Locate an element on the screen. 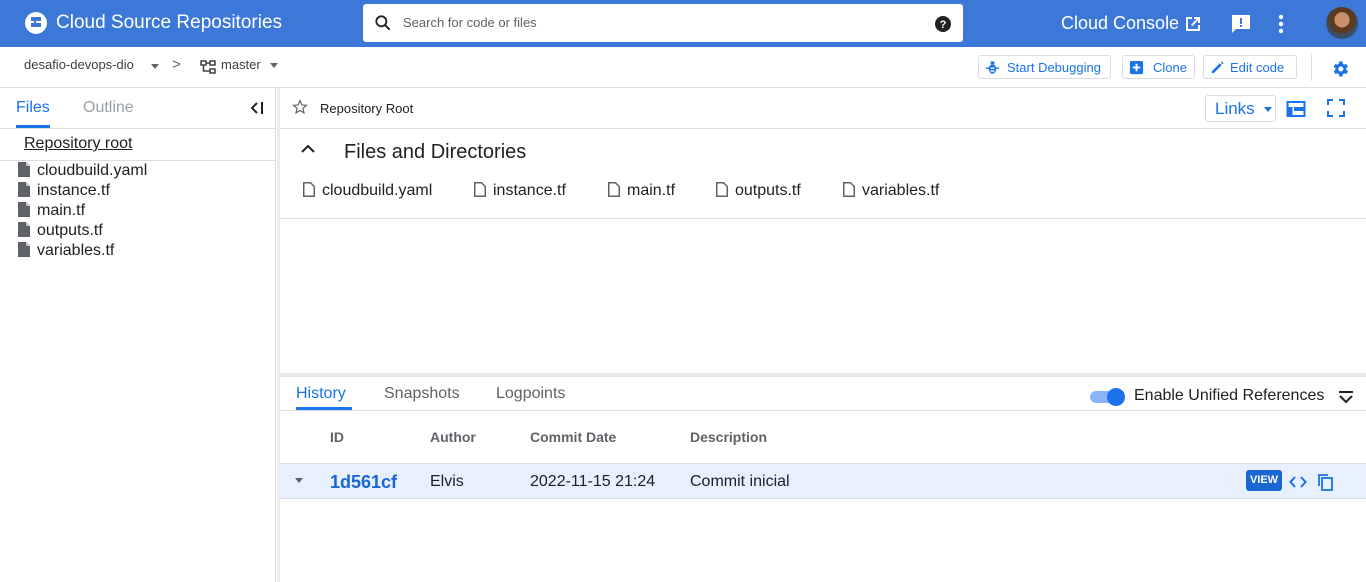 The width and height of the screenshot is (1366, 582). star-icon is located at coordinates (300, 107).